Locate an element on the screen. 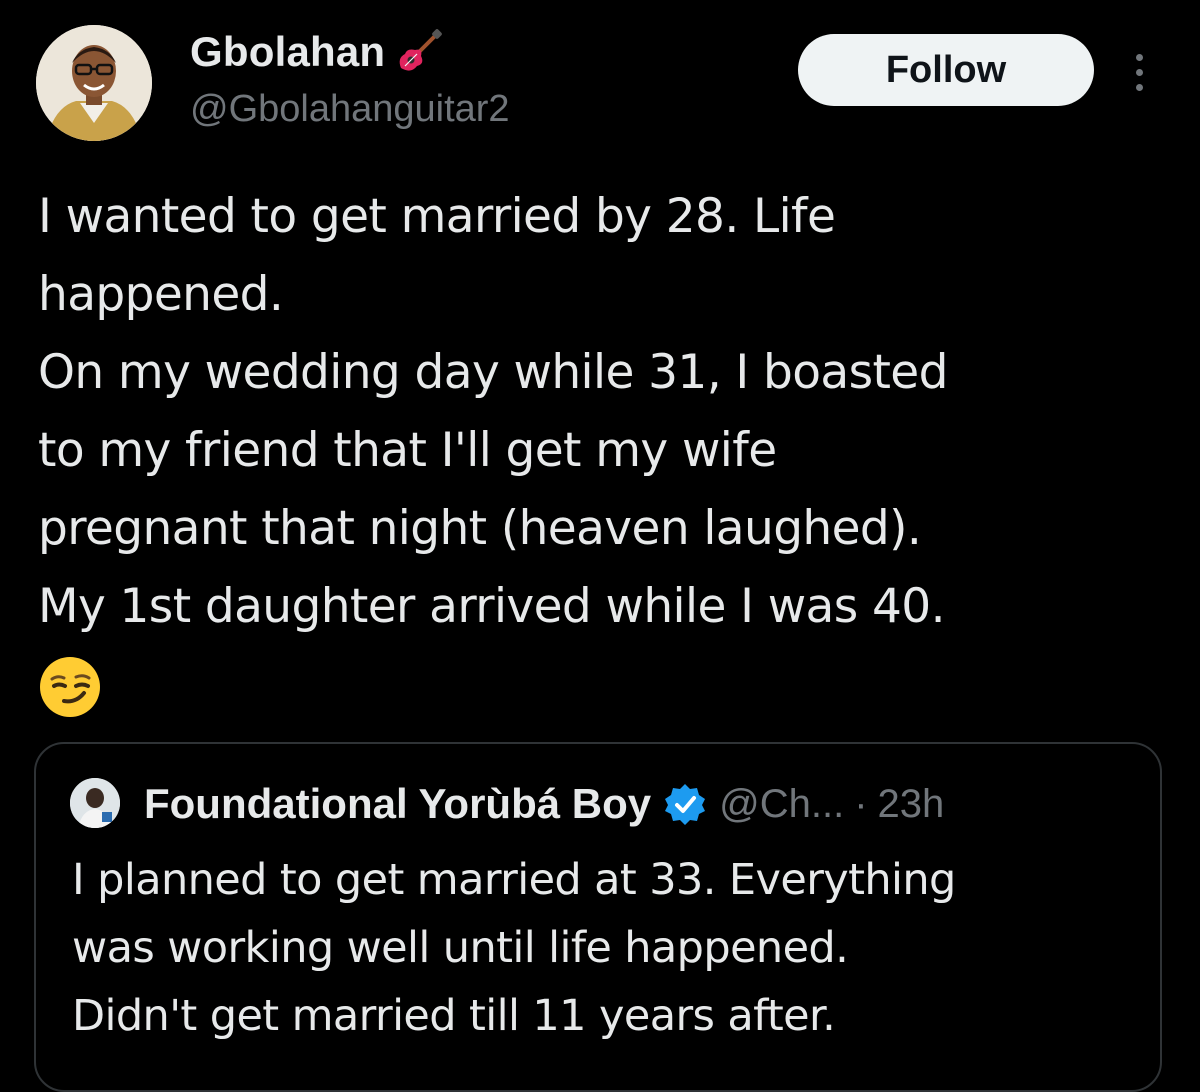 The width and height of the screenshot is (1200, 1092). quoted-header: Foundational Yorùbá Boy @Ch... · 23h is located at coordinates (544, 804).